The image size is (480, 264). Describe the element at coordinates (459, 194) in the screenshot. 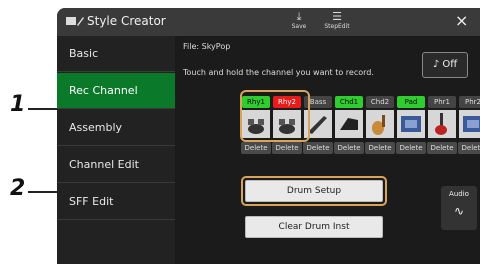

I see `audio-label: Audio` at that location.